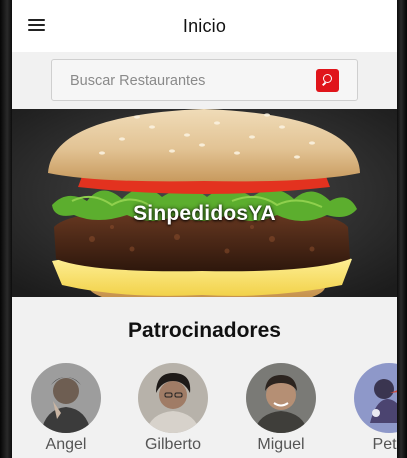 The image size is (407, 458). Describe the element at coordinates (281, 444) in the screenshot. I see `sponsor-name: Miguel` at that location.